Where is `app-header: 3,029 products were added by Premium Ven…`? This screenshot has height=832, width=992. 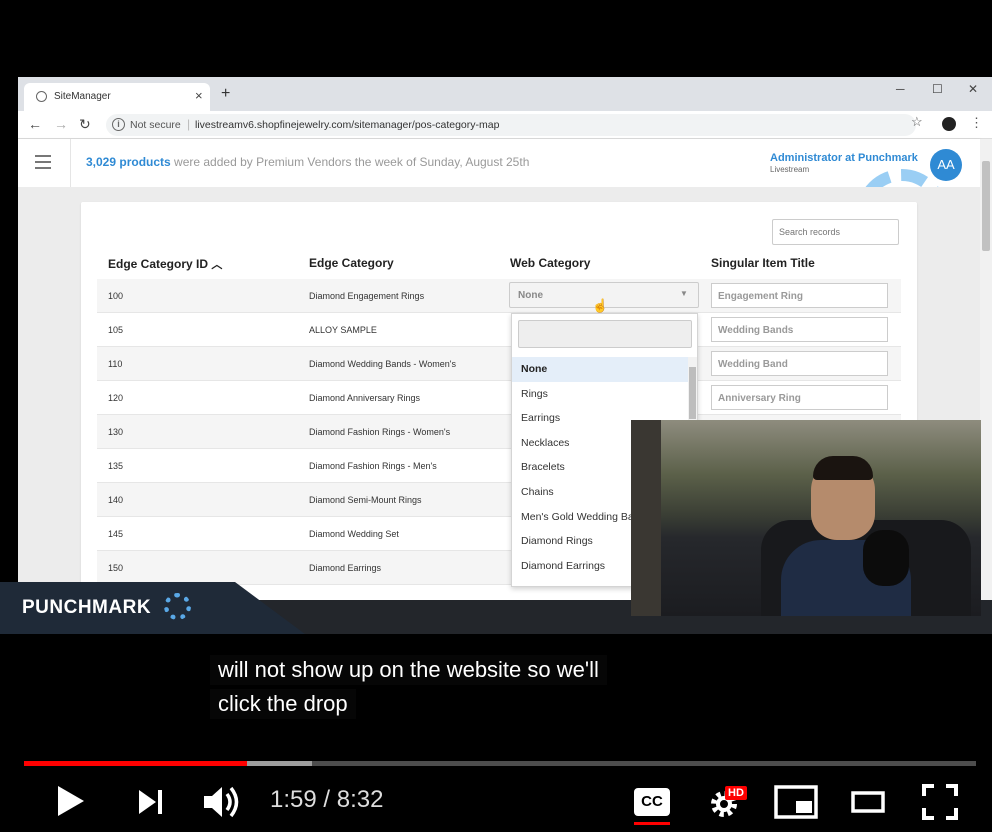 app-header: 3,029 products were added by Premium Ven… is located at coordinates (499, 200).